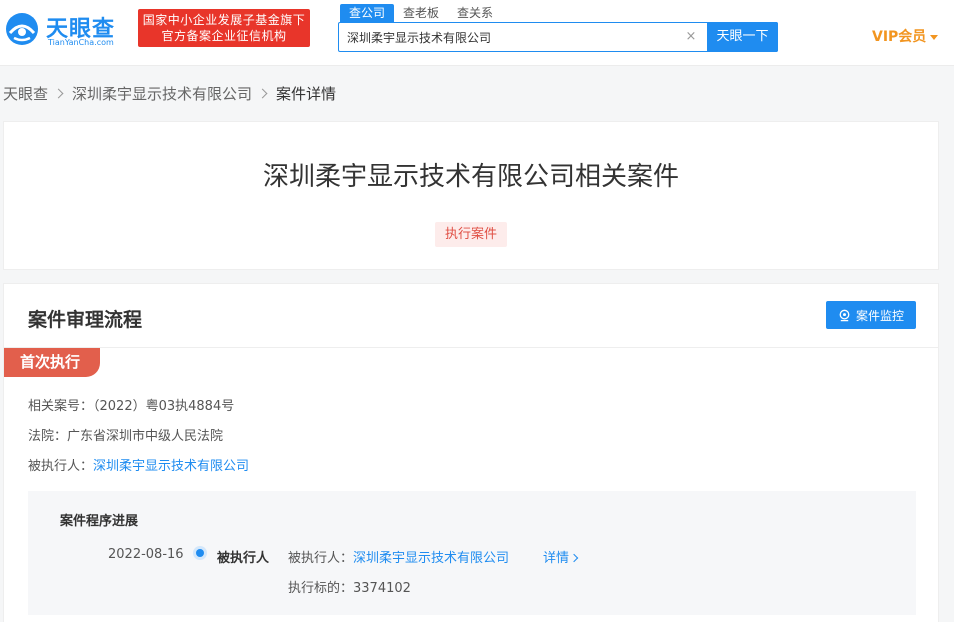 Image resolution: width=954 pixels, height=622 pixels. What do you see at coordinates (306, 94) in the screenshot?
I see `breadcrumb-current: 案件详情` at bounding box center [306, 94].